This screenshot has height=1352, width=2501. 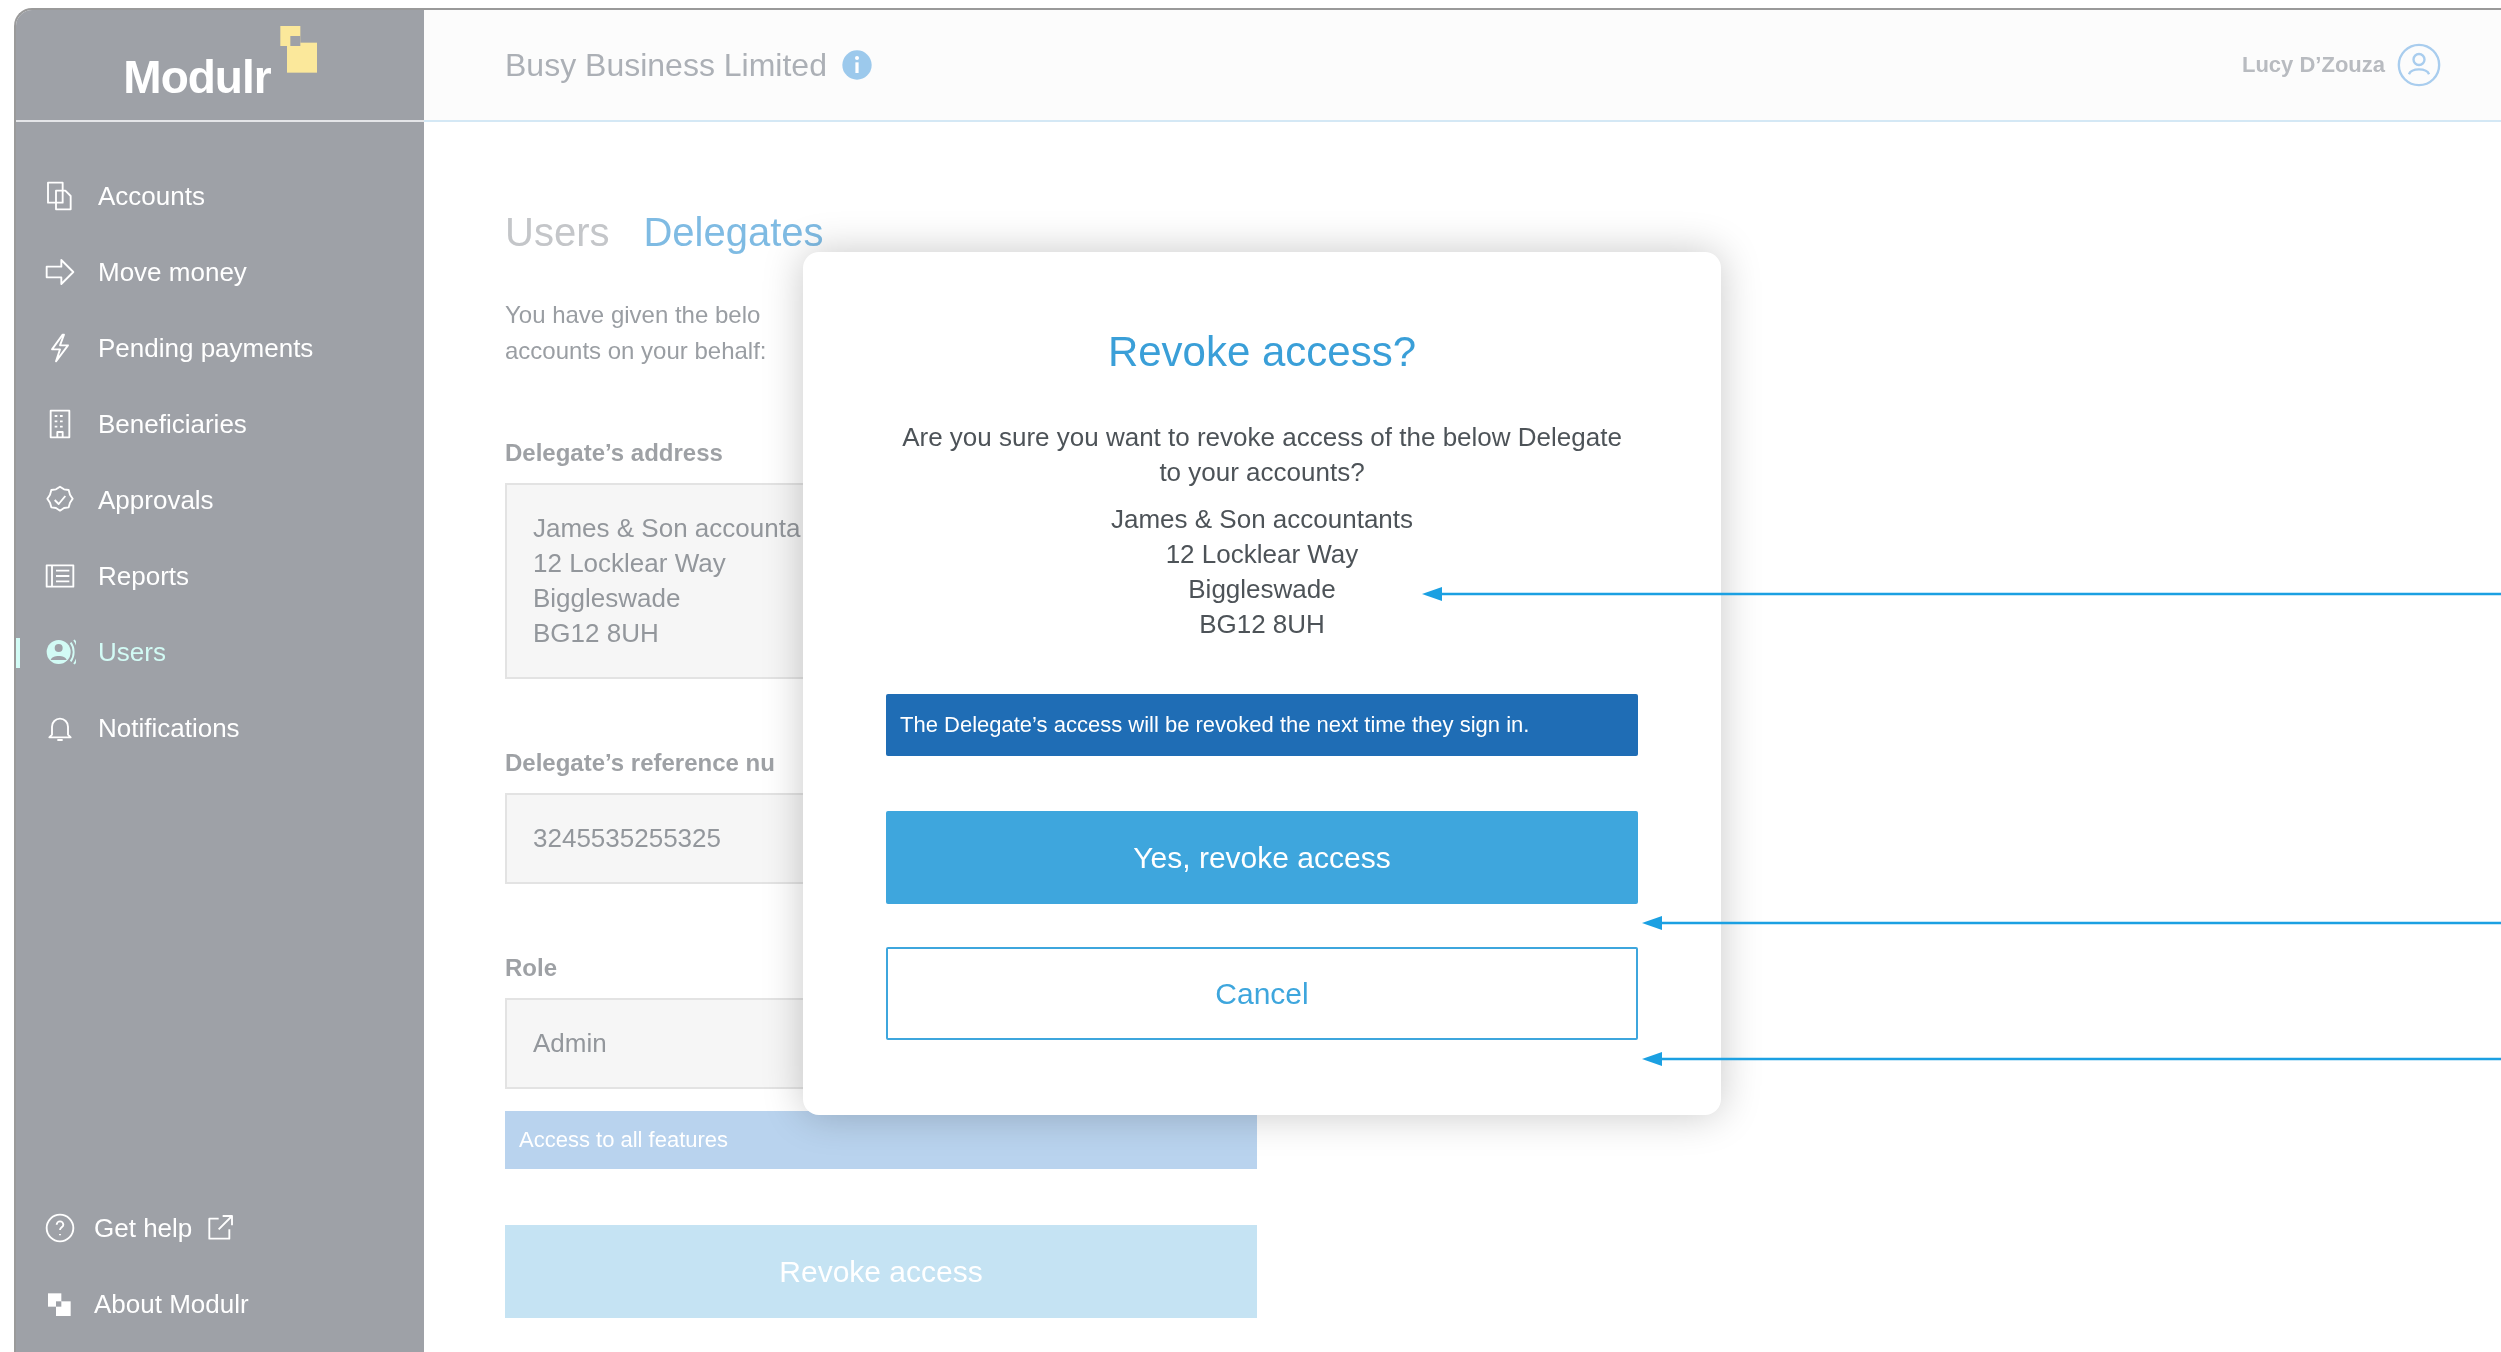 I want to click on sidebar-item: Pending payments, so click(x=220, y=348).